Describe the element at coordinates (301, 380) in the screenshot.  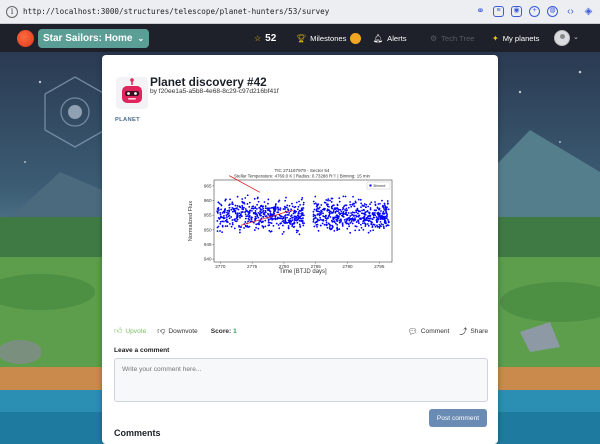
I see `comment-input` at that location.